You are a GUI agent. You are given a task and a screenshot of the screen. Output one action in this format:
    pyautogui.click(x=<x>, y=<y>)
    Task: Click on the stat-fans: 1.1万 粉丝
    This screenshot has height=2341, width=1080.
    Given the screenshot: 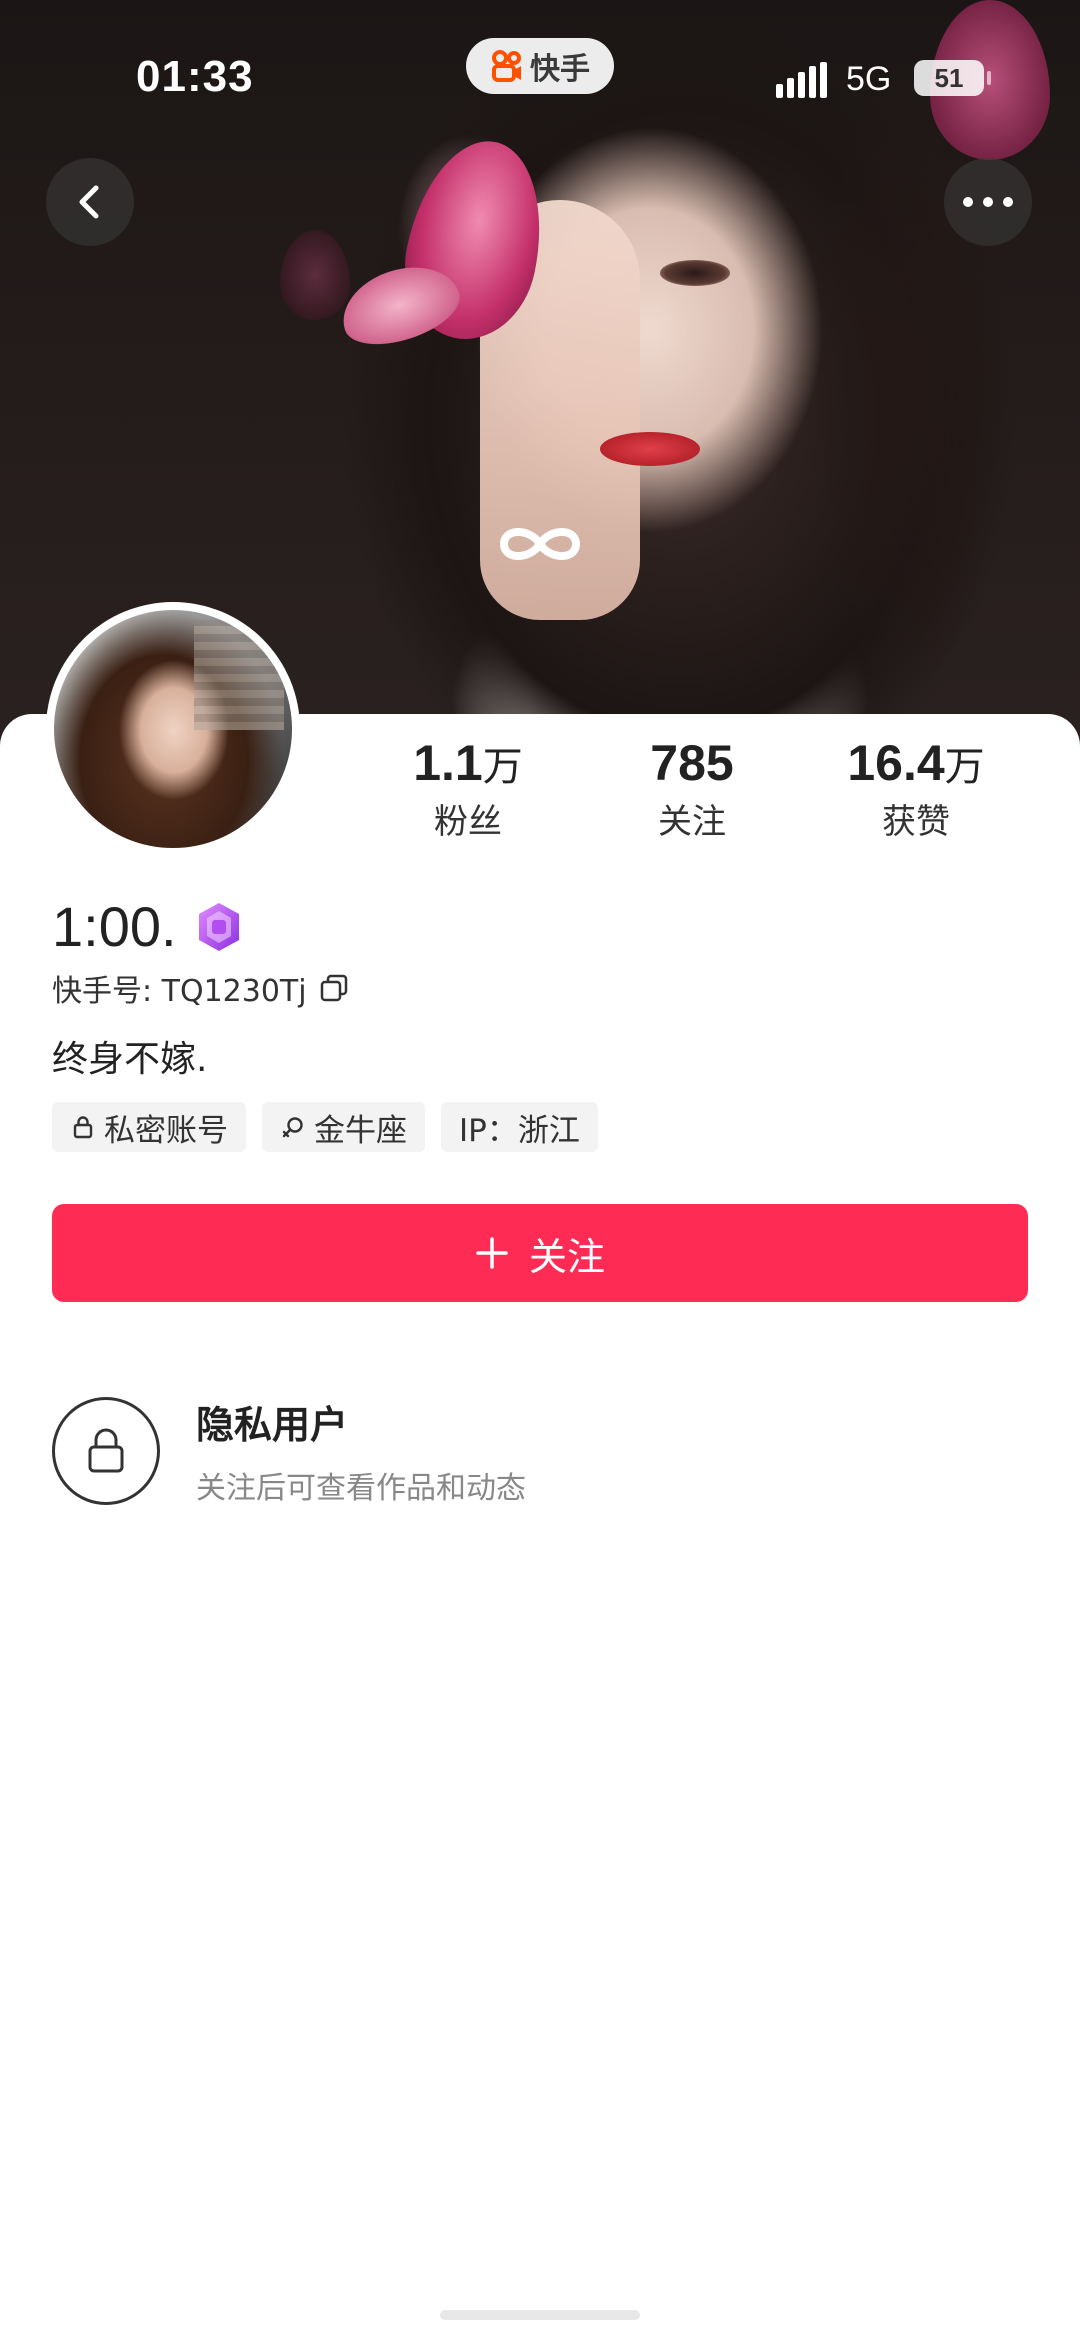 What is the action you would take?
    pyautogui.click(x=468, y=788)
    